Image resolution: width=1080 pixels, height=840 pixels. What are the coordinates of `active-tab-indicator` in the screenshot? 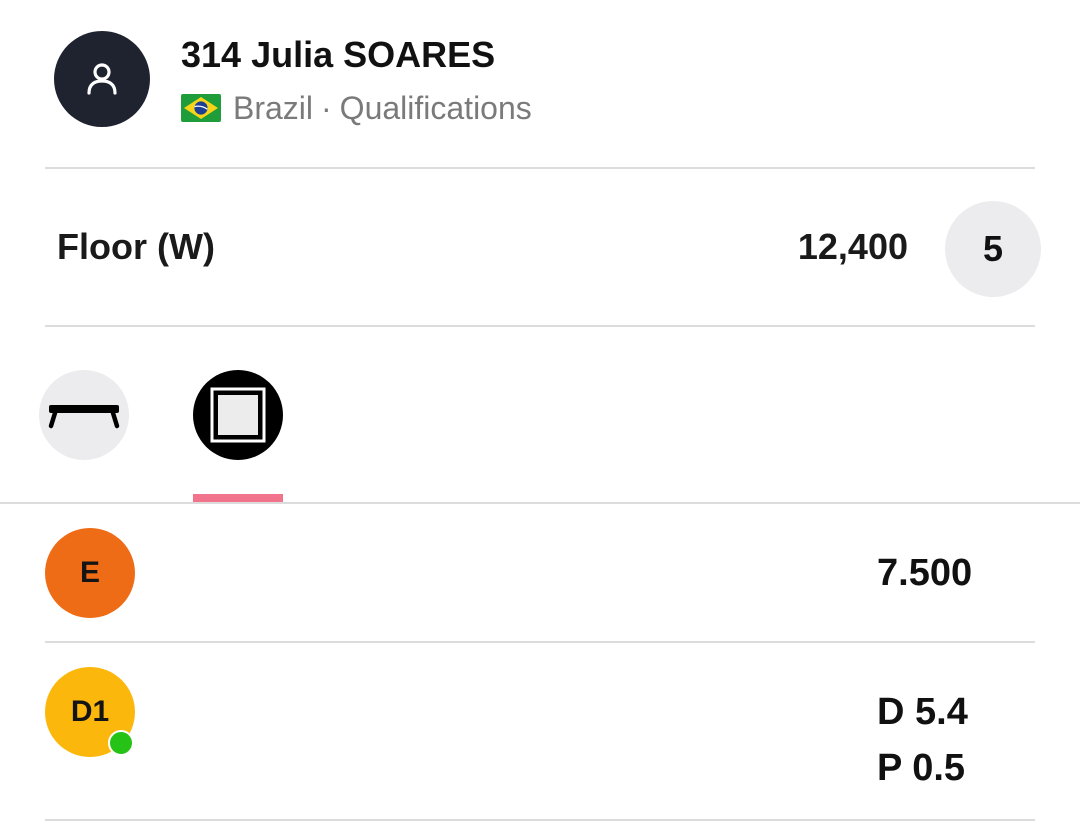 It's located at (238, 498).